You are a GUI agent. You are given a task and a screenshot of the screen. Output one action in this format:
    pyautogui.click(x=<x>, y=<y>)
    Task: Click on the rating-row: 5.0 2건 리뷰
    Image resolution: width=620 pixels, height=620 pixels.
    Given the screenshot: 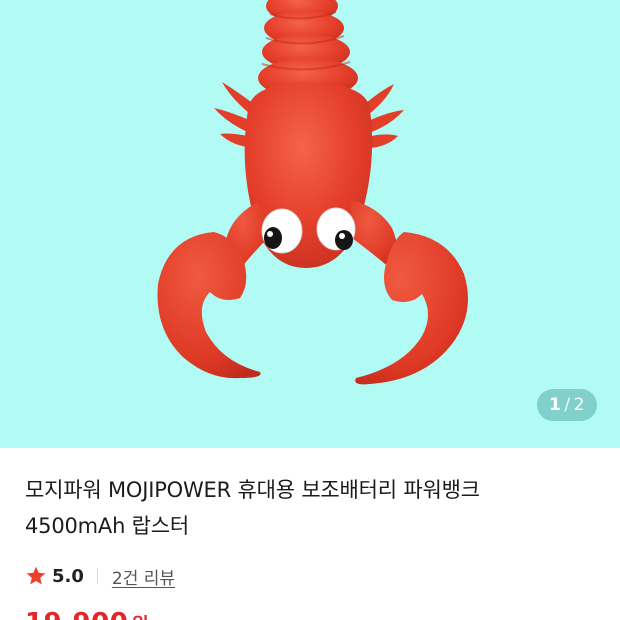 What is the action you would take?
    pyautogui.click(x=100, y=576)
    